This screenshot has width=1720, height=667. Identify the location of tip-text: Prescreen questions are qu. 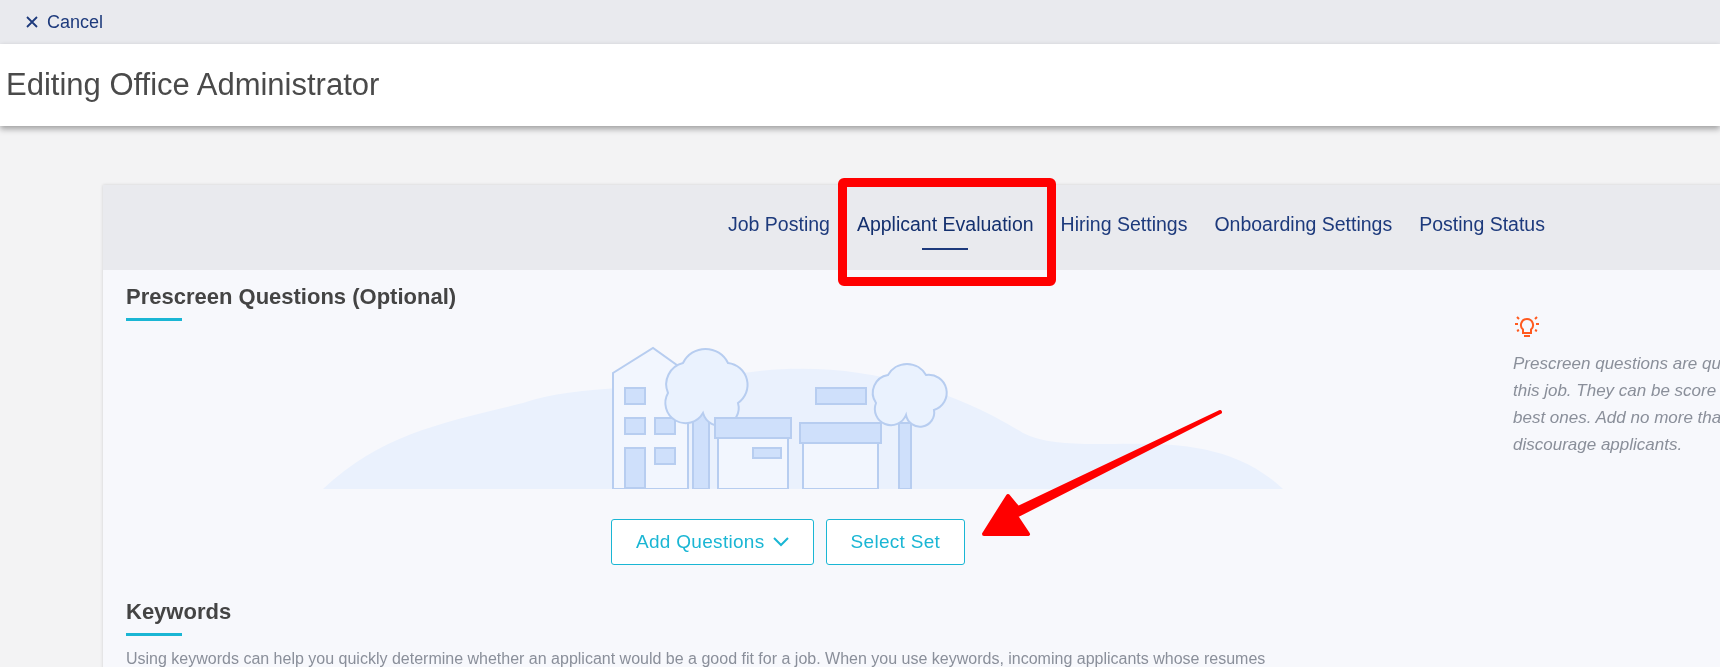
(1616, 364).